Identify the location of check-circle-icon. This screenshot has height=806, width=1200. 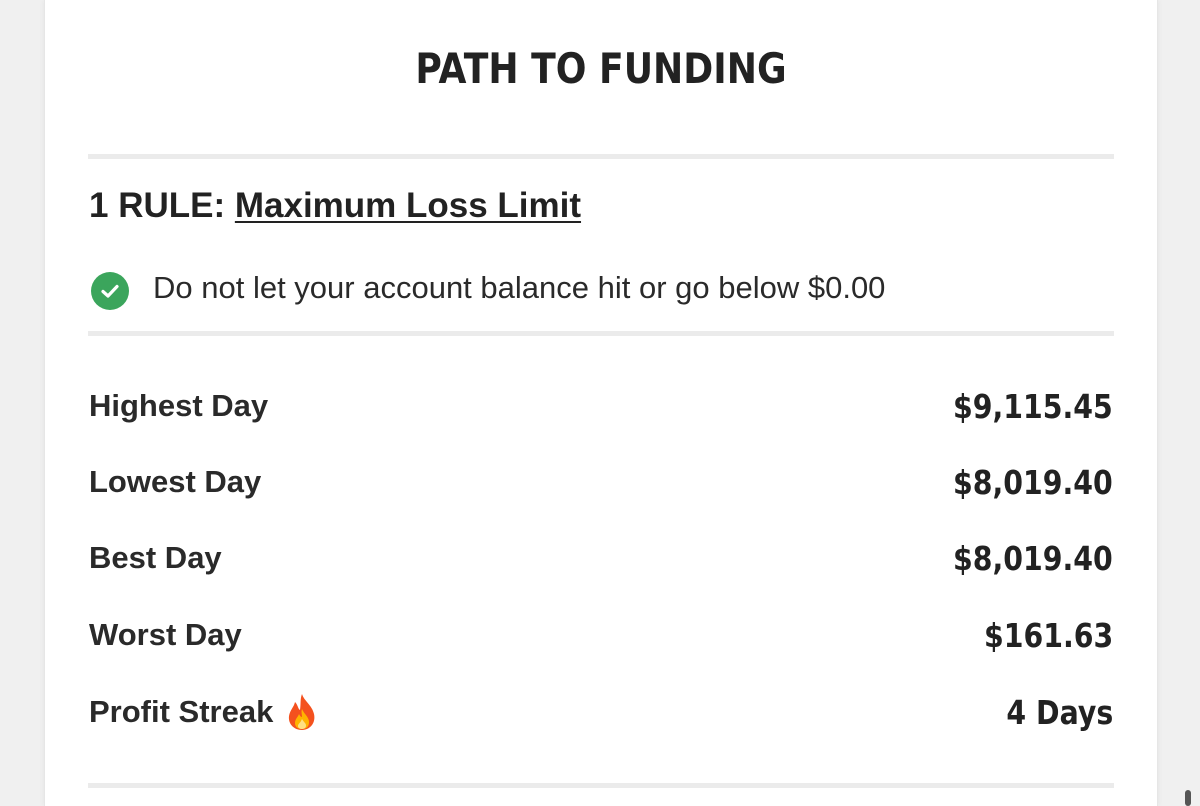
(110, 291).